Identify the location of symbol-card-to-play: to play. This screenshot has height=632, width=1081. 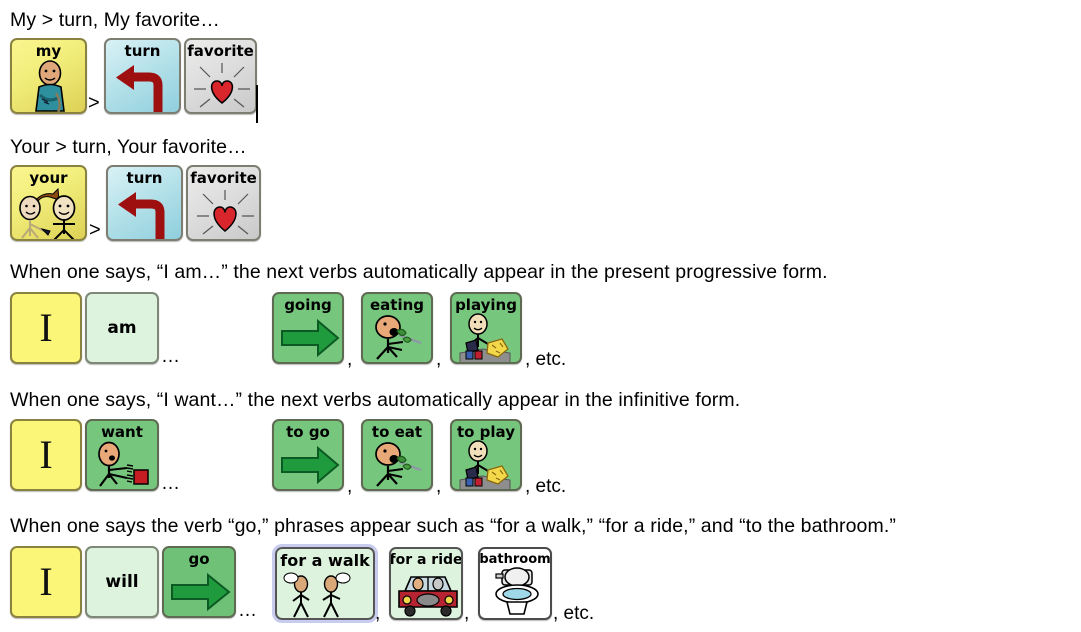
(486, 455).